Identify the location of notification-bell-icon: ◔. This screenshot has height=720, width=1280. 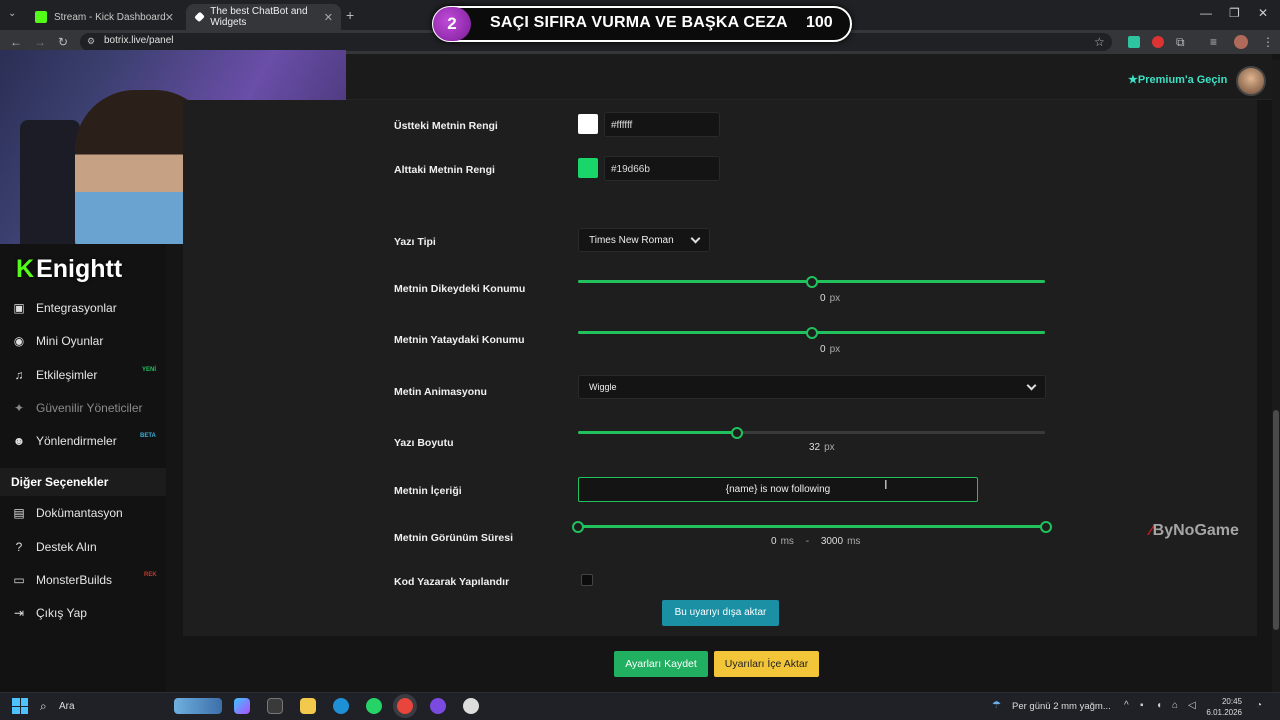
(1259, 705).